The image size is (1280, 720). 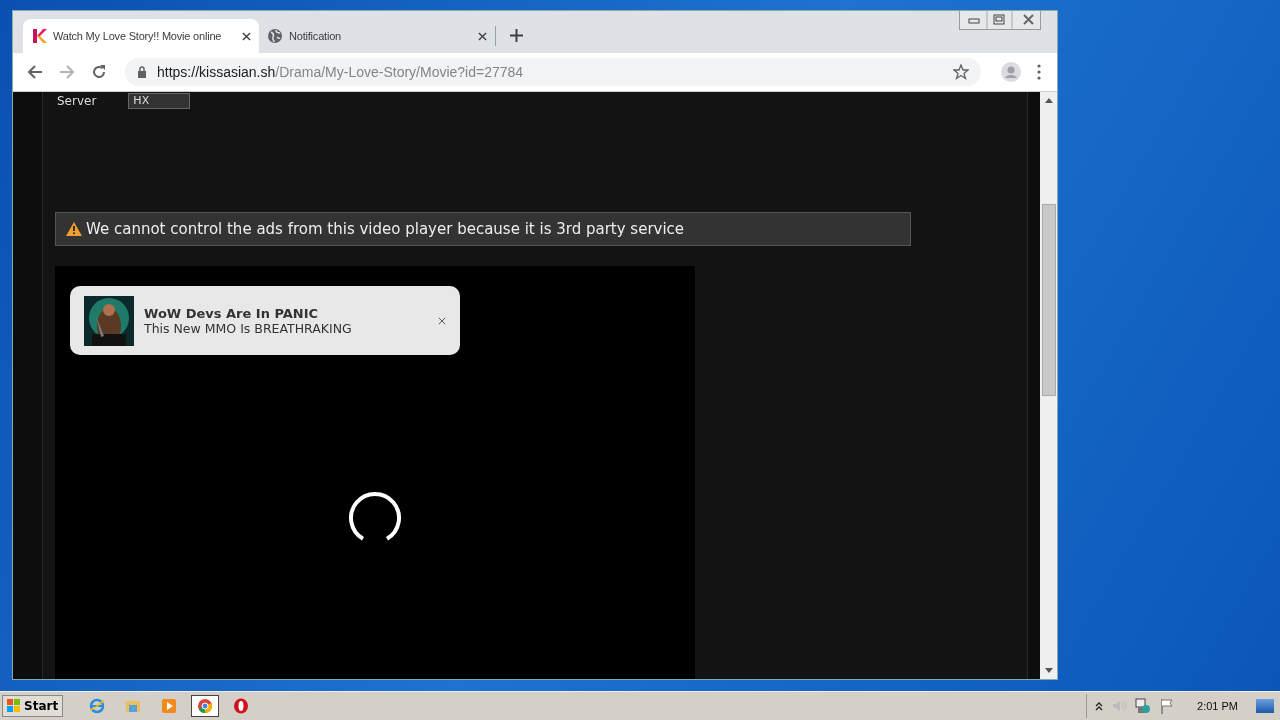 I want to click on url-text: https://kissasian.sh/Drama/My-Love-Story/Movie?id=27784, so click(x=341, y=72).